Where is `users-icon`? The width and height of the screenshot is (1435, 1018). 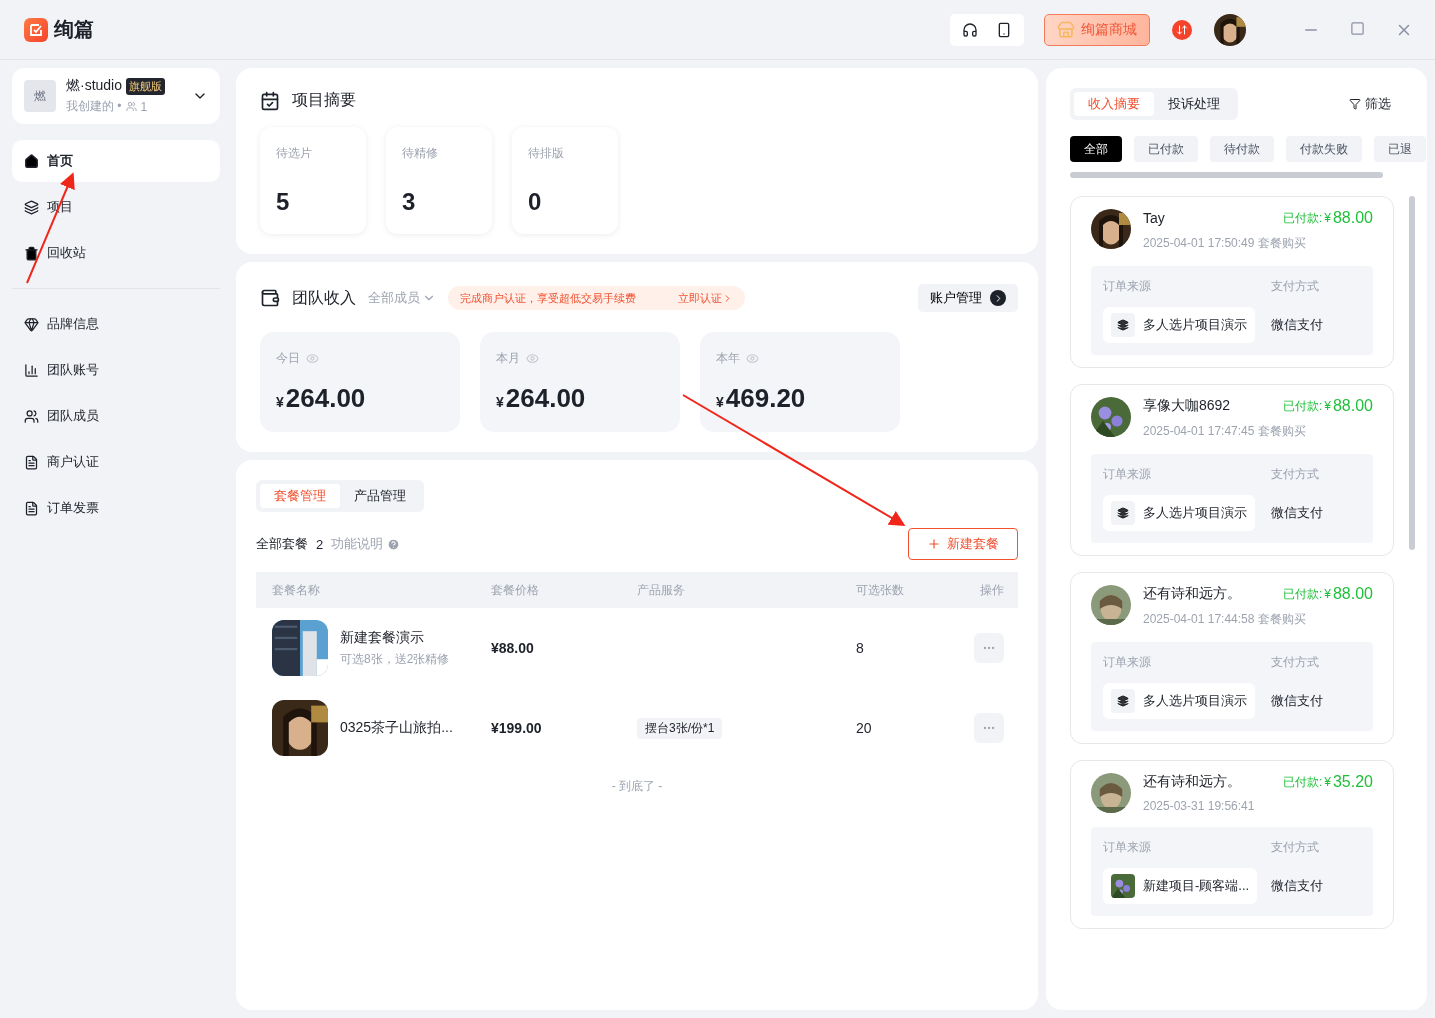 users-icon is located at coordinates (31, 416).